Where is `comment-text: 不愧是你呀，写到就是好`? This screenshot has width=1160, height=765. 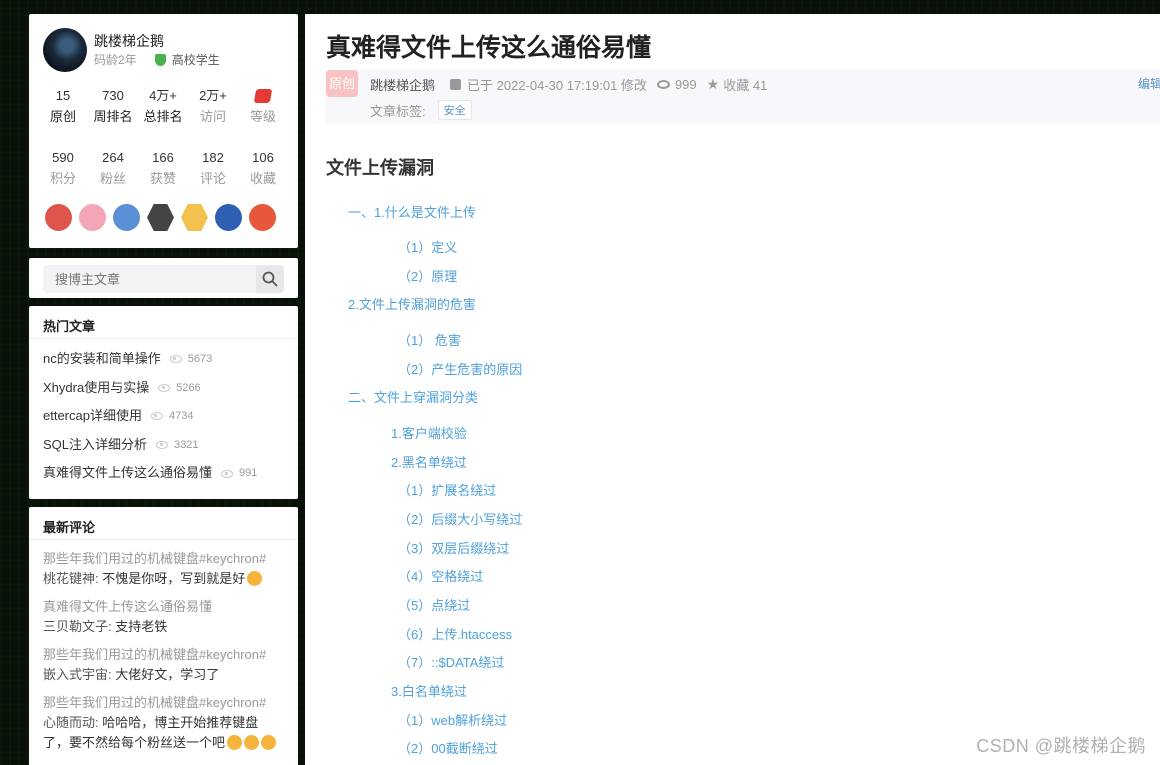
comment-text: 不愧是你呀，写到就是好 is located at coordinates (172, 578).